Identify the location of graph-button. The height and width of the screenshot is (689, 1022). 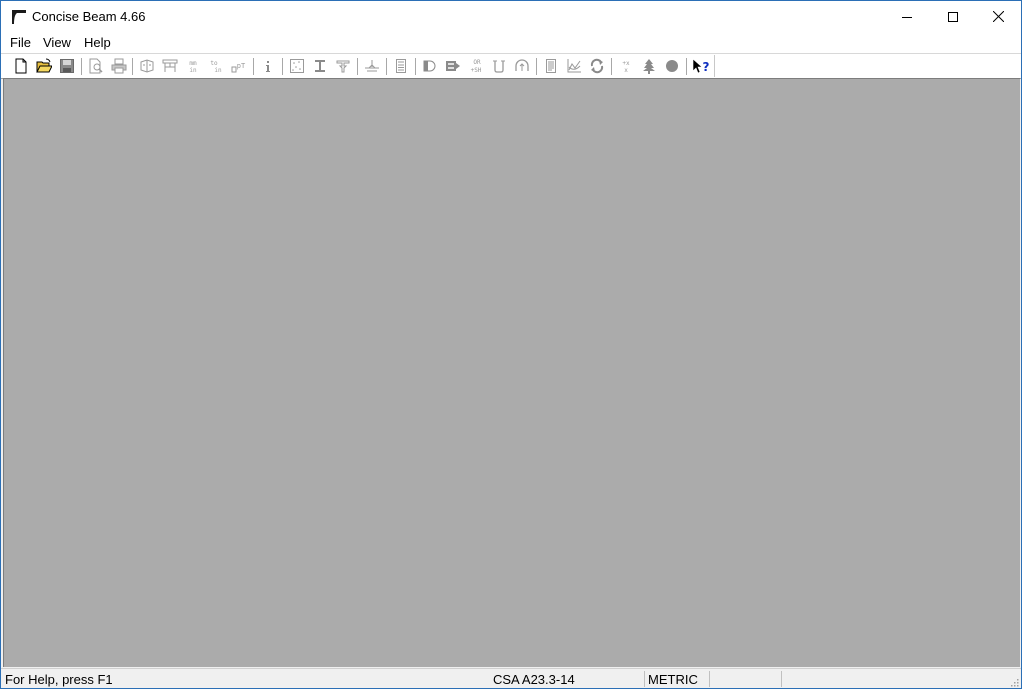
(574, 66).